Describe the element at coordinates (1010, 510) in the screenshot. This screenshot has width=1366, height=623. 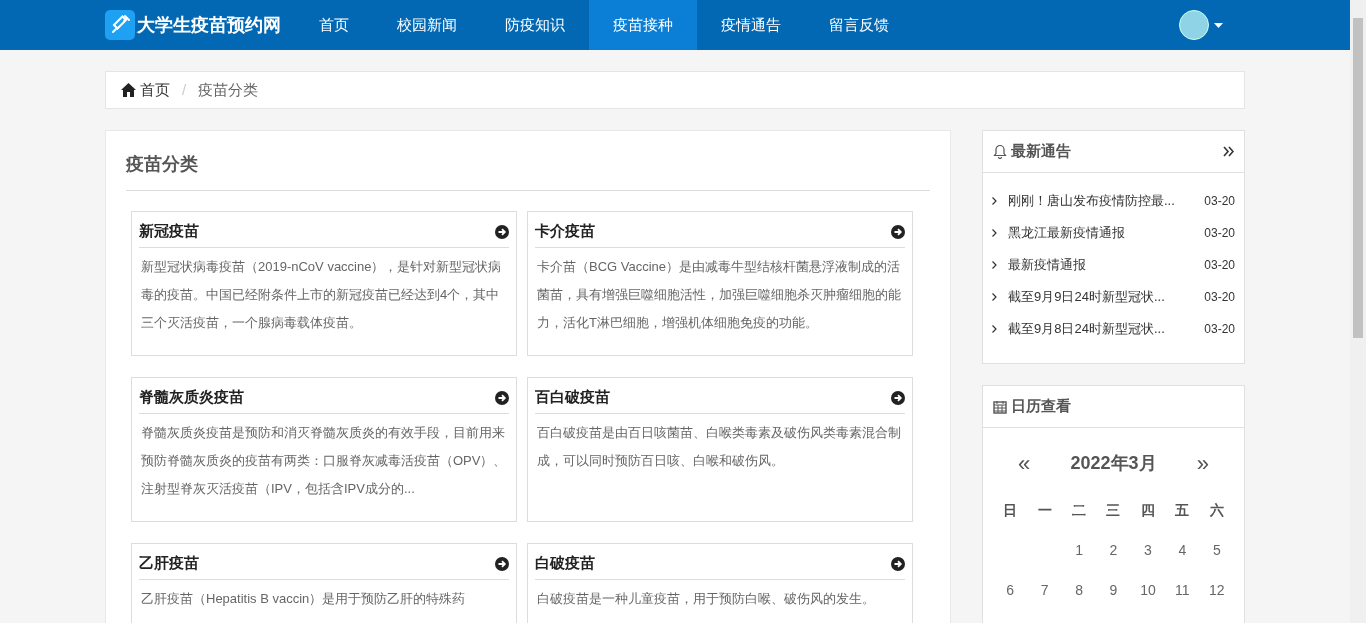
I see `weekday-label: 日` at that location.